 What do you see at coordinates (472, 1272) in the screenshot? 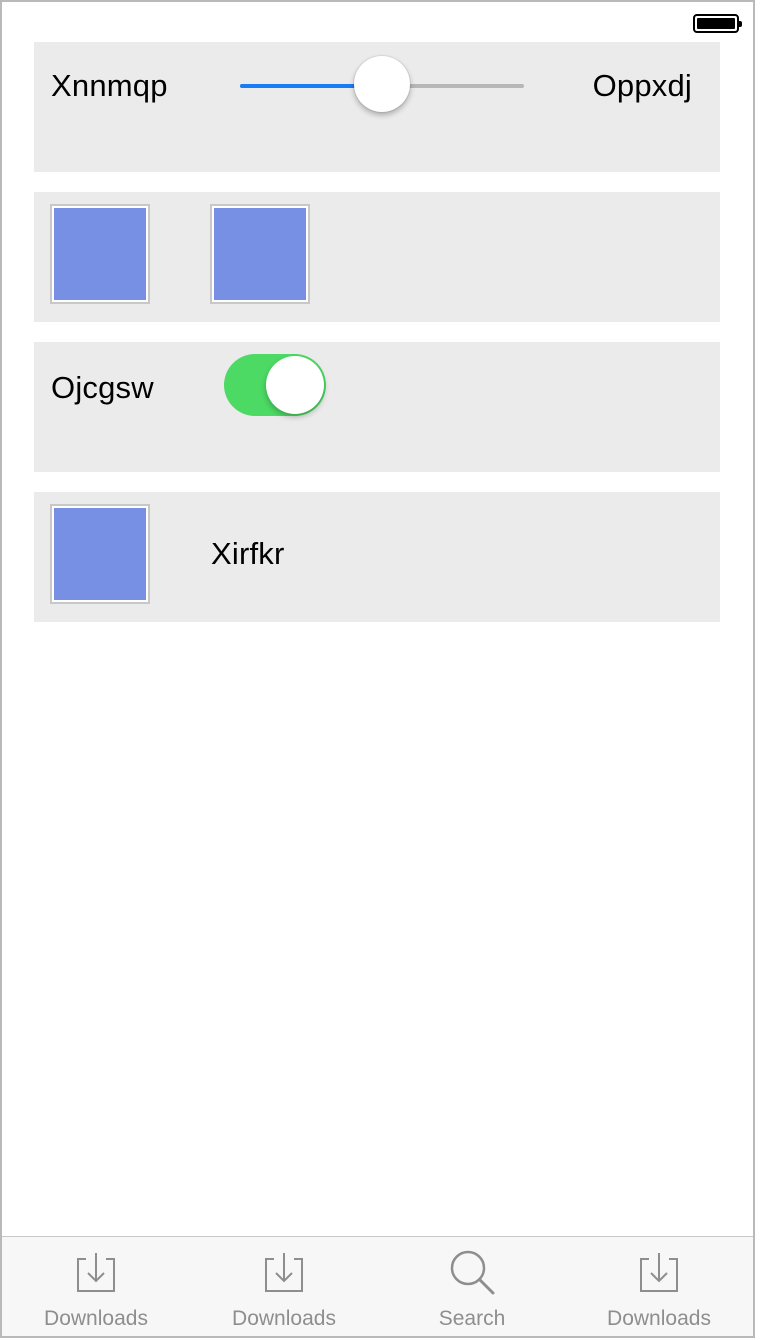
I see `search-icon` at bounding box center [472, 1272].